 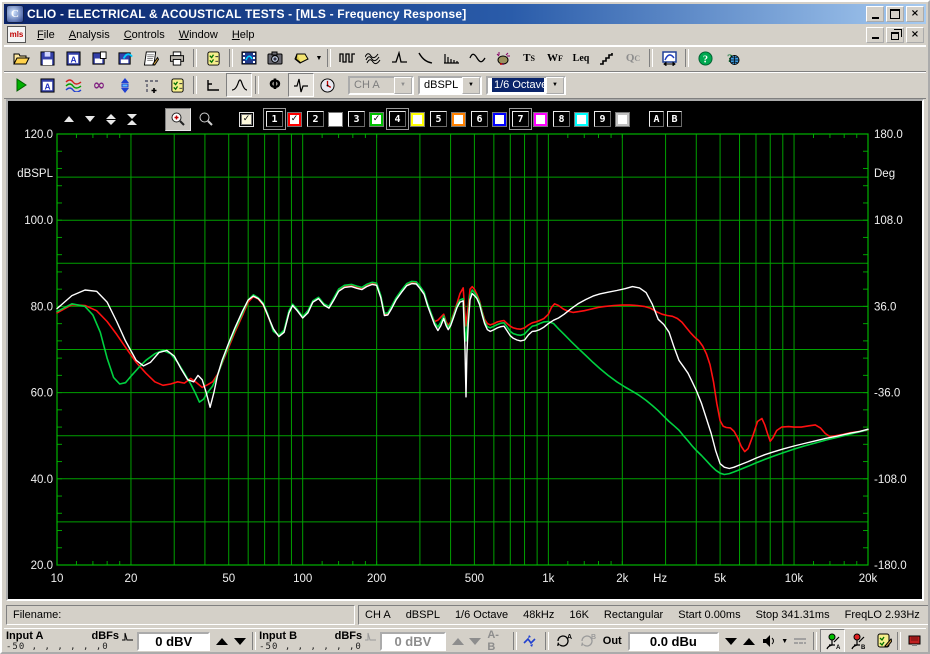 What do you see at coordinates (417, 119) in the screenshot?
I see `curve-slot-4-checkbox` at bounding box center [417, 119].